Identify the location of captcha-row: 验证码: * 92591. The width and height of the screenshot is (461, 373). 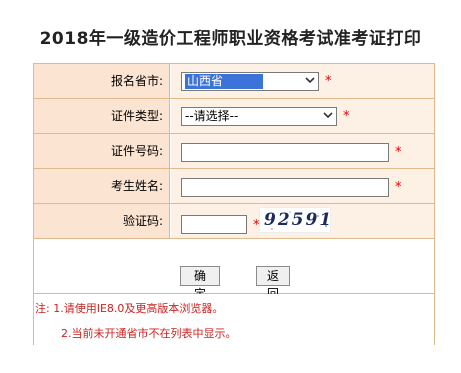
(234, 221).